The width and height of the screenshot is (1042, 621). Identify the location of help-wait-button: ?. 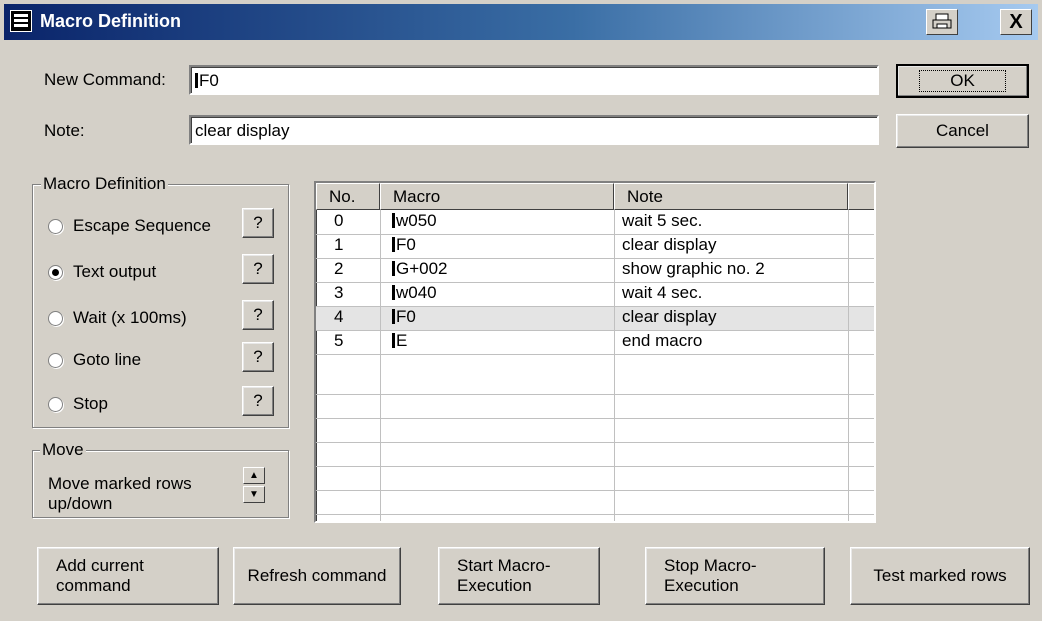
(258, 315).